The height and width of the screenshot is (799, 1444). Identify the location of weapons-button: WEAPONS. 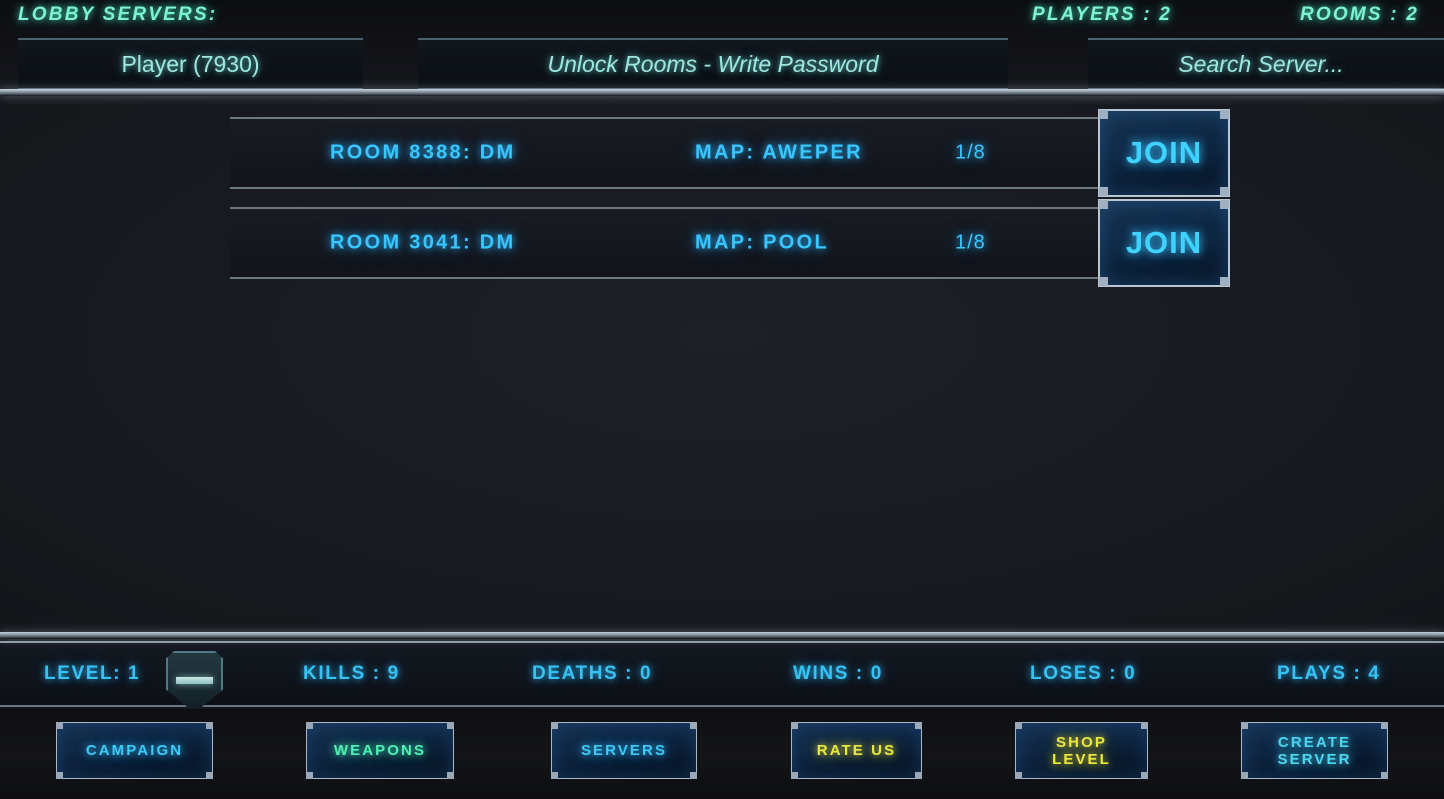
(380, 750).